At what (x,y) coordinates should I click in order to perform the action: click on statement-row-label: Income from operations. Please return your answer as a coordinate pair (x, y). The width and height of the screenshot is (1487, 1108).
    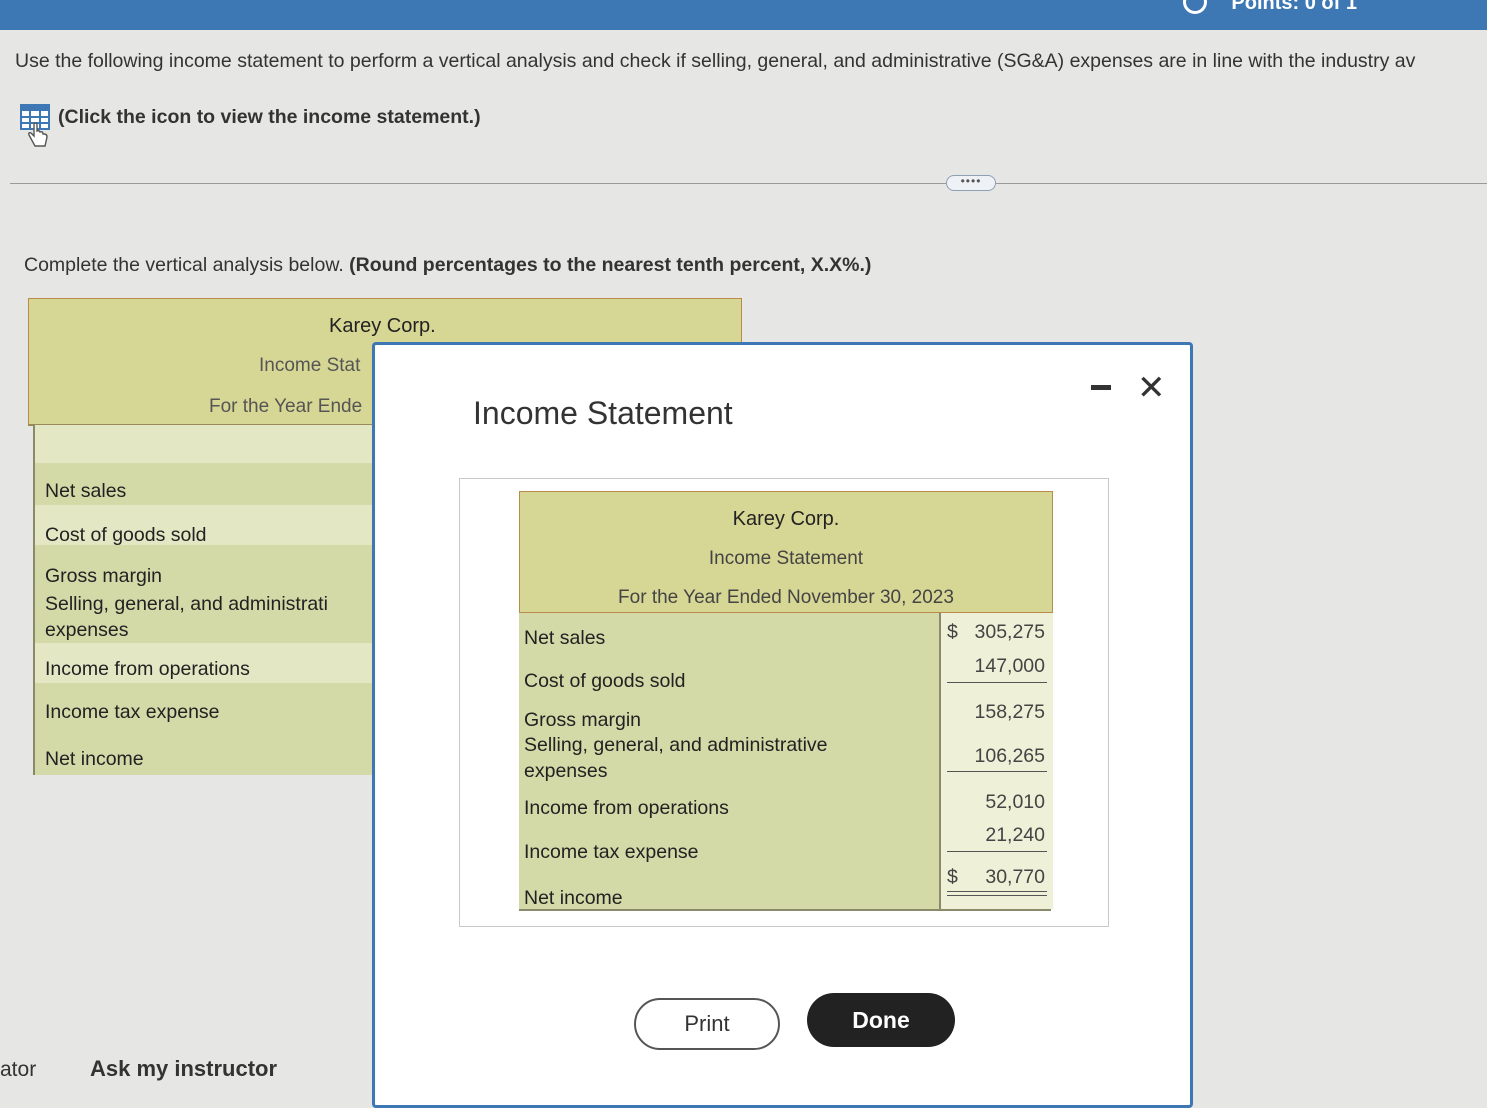
    Looking at the image, I should click on (626, 808).